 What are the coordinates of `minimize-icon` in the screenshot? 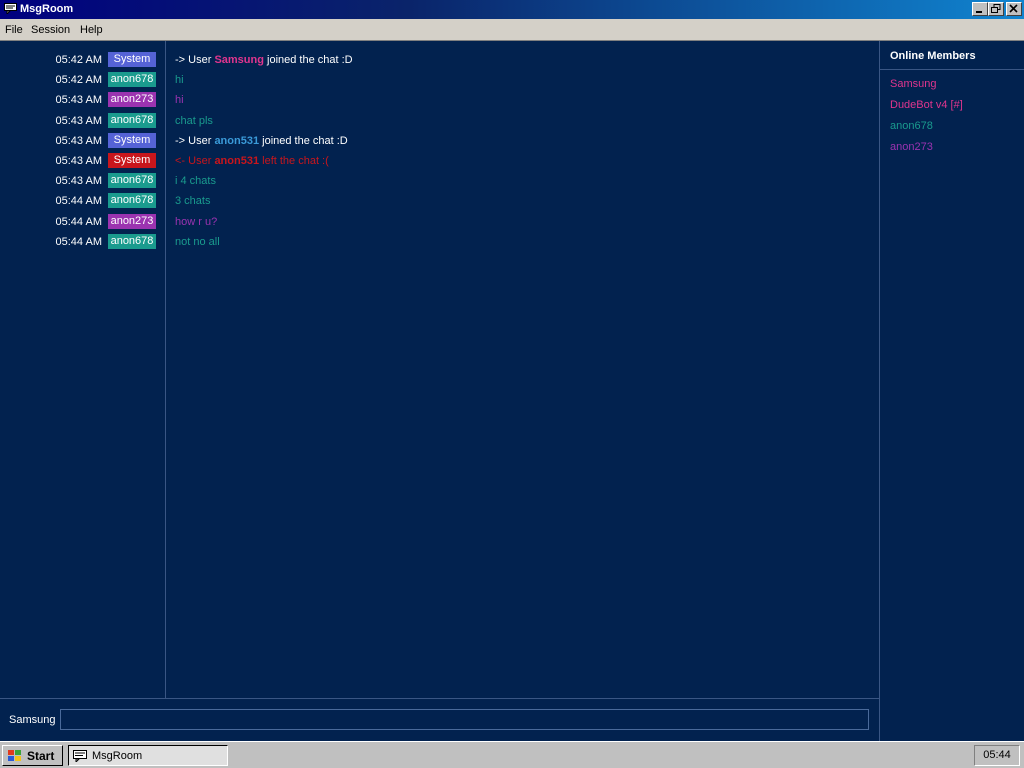 It's located at (979, 12).